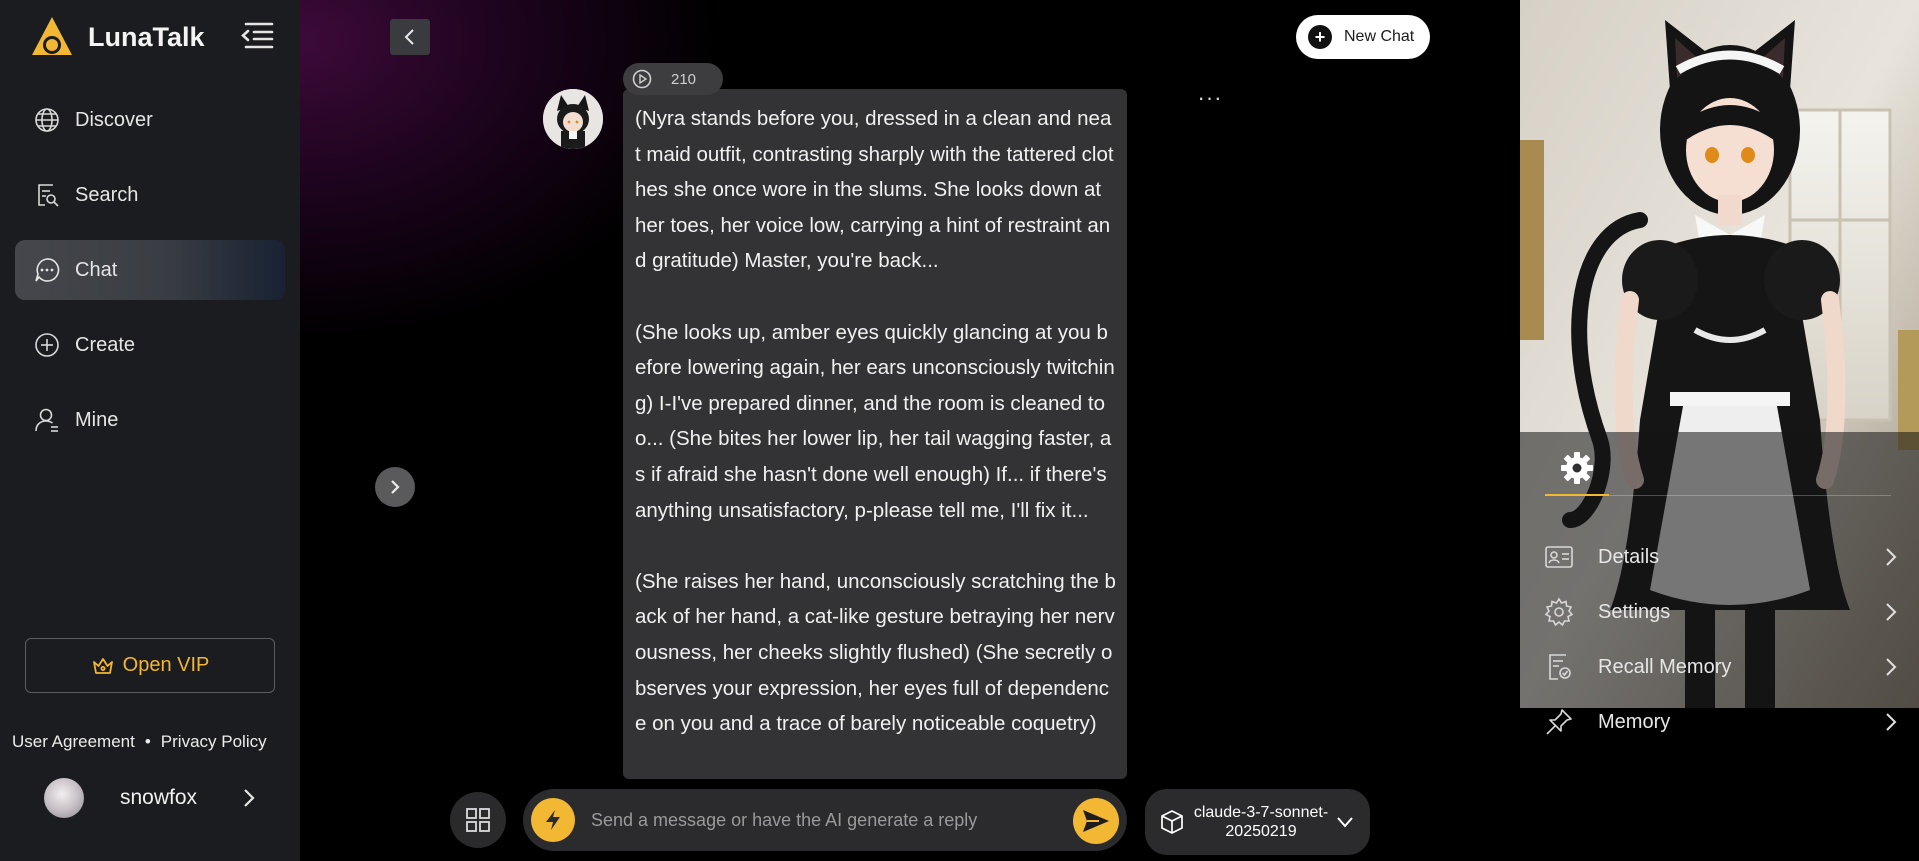  I want to click on plus-circle-icon, so click(47, 345).